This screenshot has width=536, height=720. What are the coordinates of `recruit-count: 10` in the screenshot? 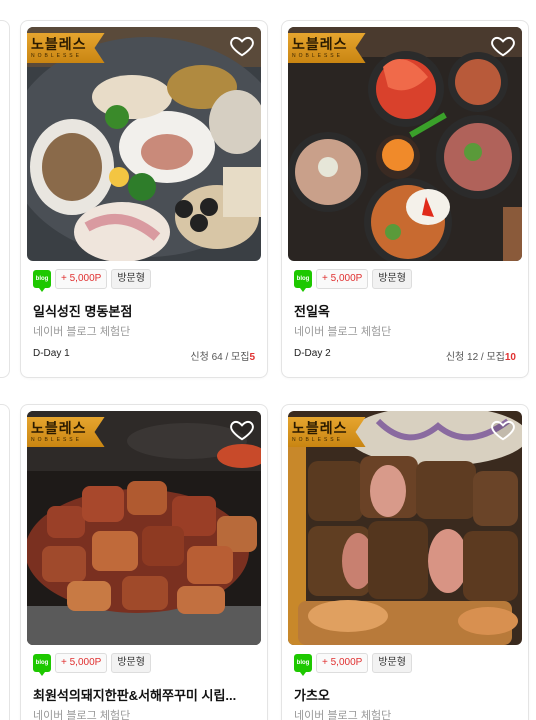 It's located at (510, 357).